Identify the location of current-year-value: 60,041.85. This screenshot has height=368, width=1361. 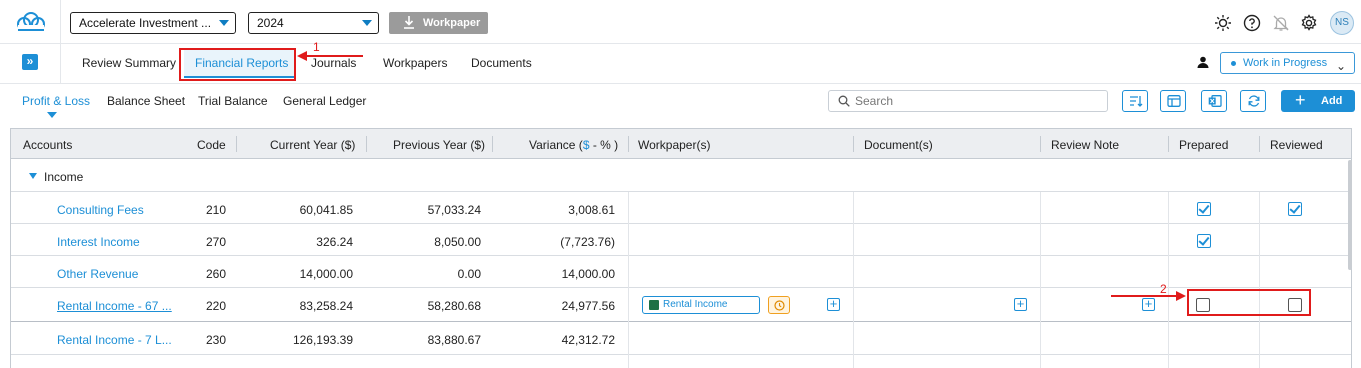
(326, 210).